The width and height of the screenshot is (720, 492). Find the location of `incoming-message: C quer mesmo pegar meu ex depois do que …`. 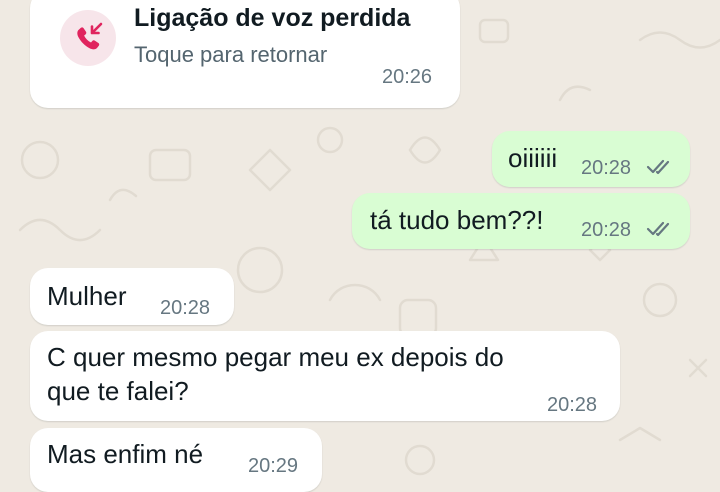

incoming-message: C quer mesmo pegar meu ex depois do que … is located at coordinates (325, 376).